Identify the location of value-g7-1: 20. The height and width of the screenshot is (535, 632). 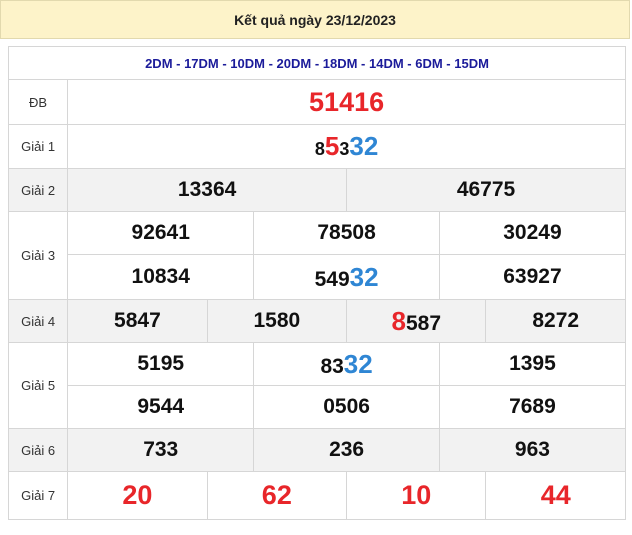
(137, 495).